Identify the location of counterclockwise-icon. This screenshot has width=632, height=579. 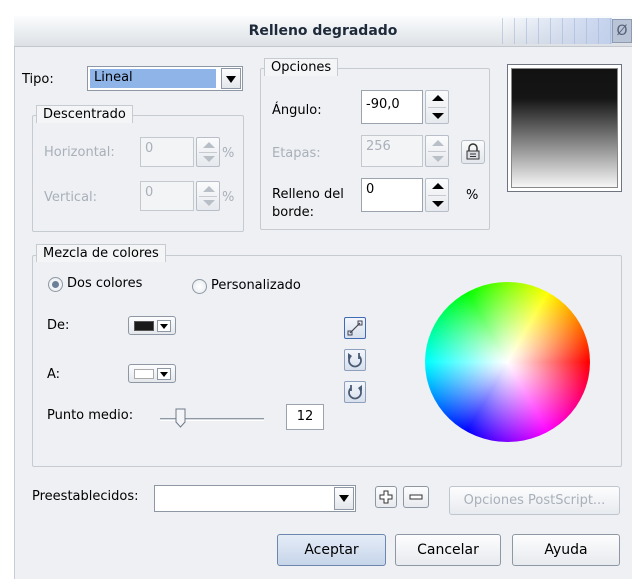
(355, 360).